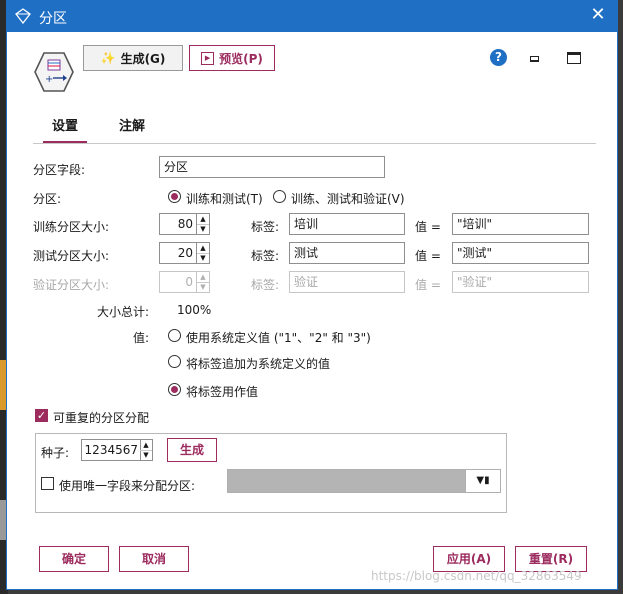  Describe the element at coordinates (192, 450) in the screenshot. I see `seed-generate-button: 生成` at that location.